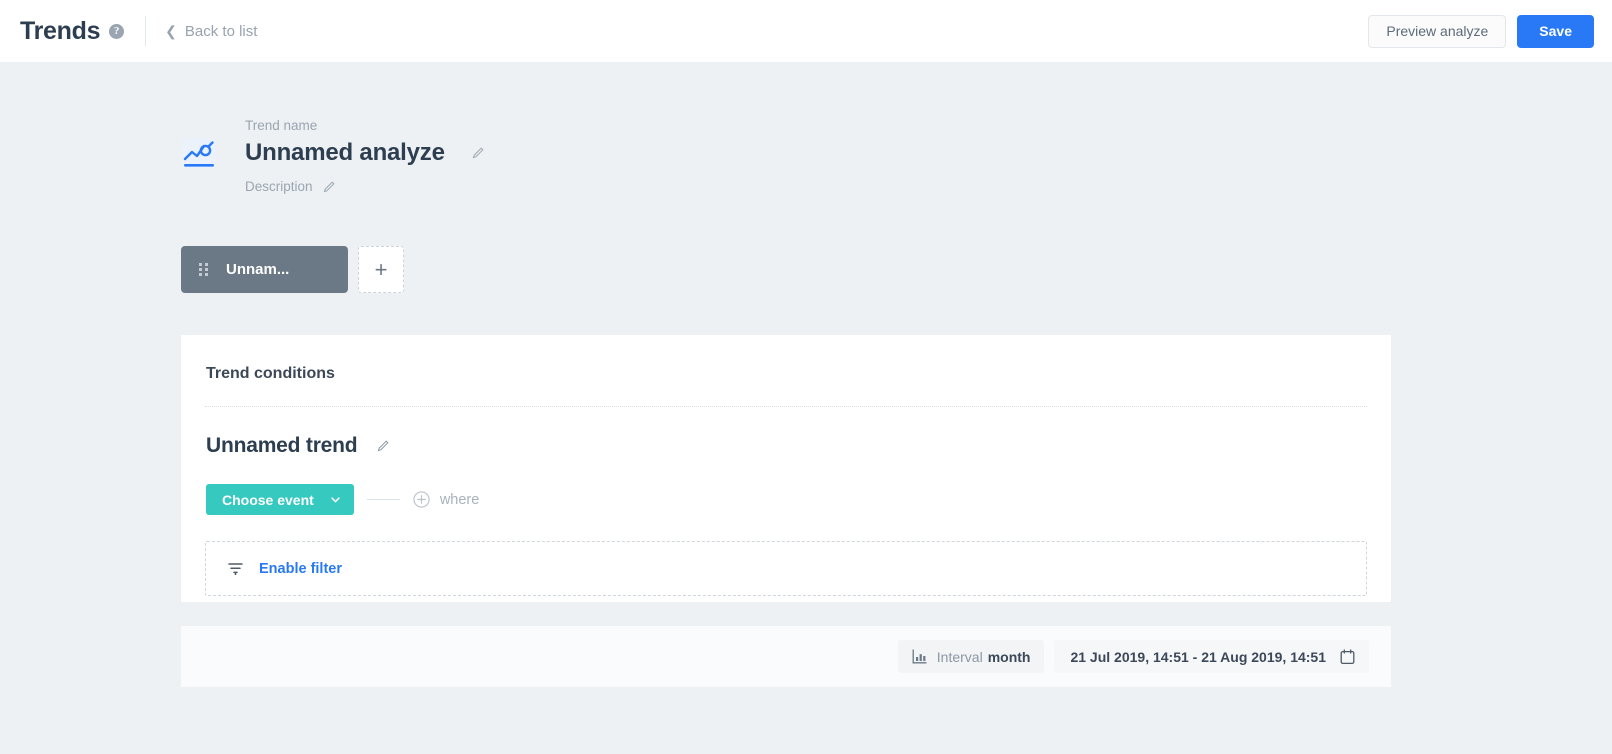  I want to click on trend-tabs: Unnam... +, so click(801, 269).